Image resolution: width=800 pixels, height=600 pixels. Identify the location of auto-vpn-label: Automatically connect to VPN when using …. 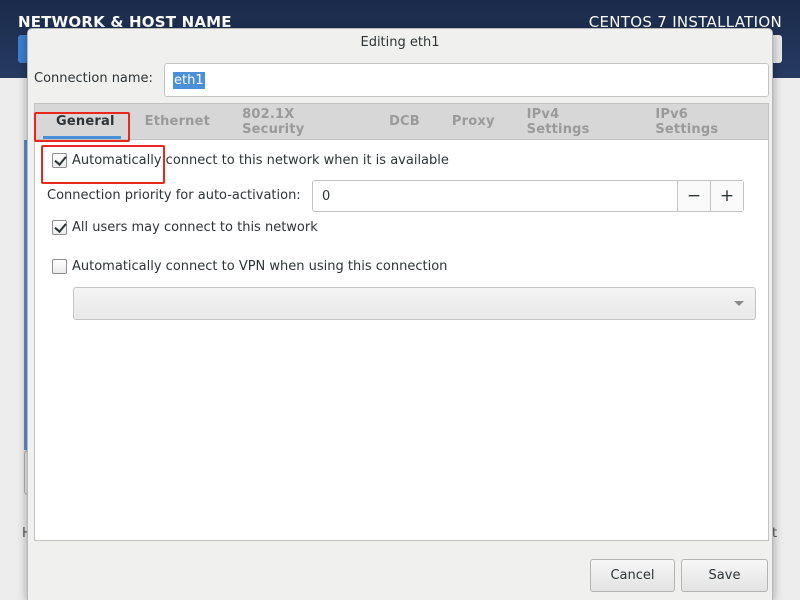
(260, 266).